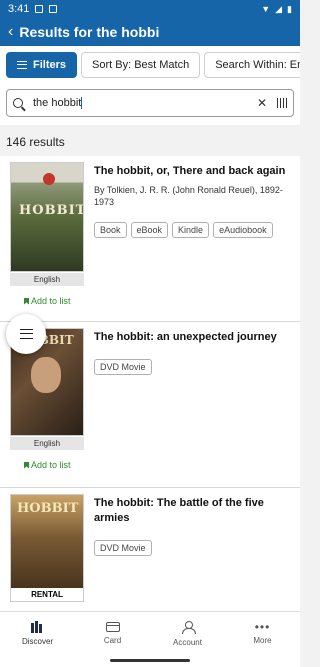 The image size is (320, 667). What do you see at coordinates (193, 337) in the screenshot?
I see `result-title: The hobbit: an unexpected journey` at bounding box center [193, 337].